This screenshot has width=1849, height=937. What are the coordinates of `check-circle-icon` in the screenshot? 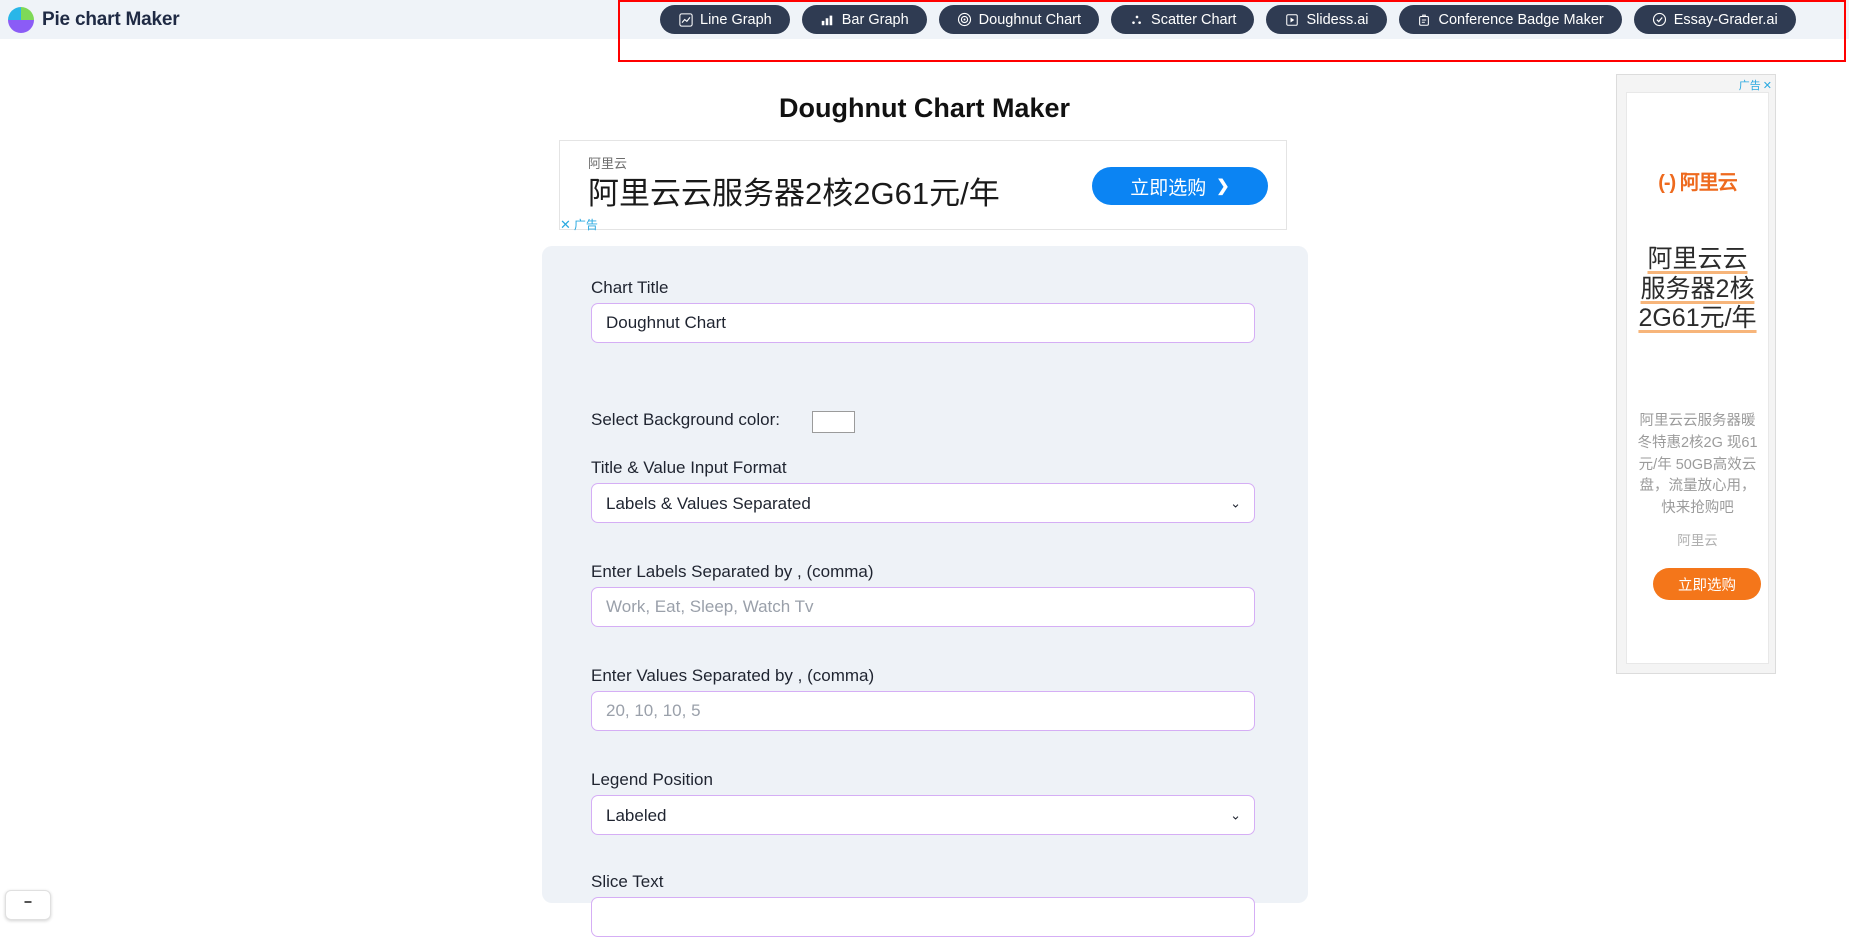 It's located at (1659, 19).